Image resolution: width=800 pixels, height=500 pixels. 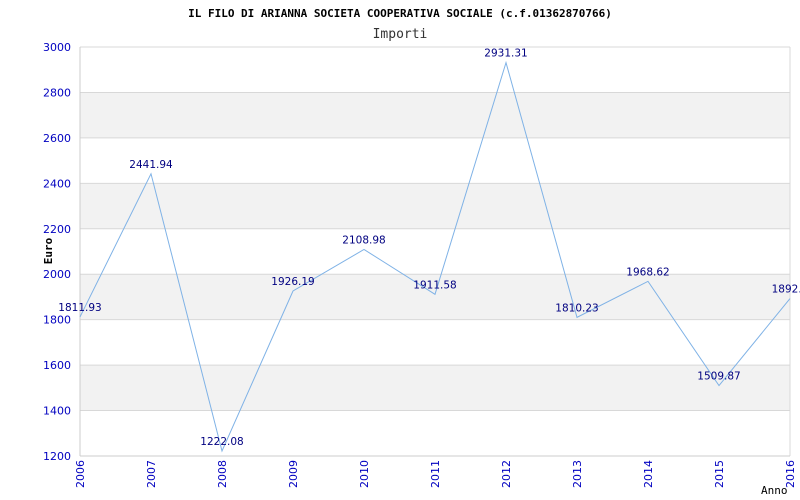 I want to click on y-tick-label: 2400, so click(x=57, y=183).